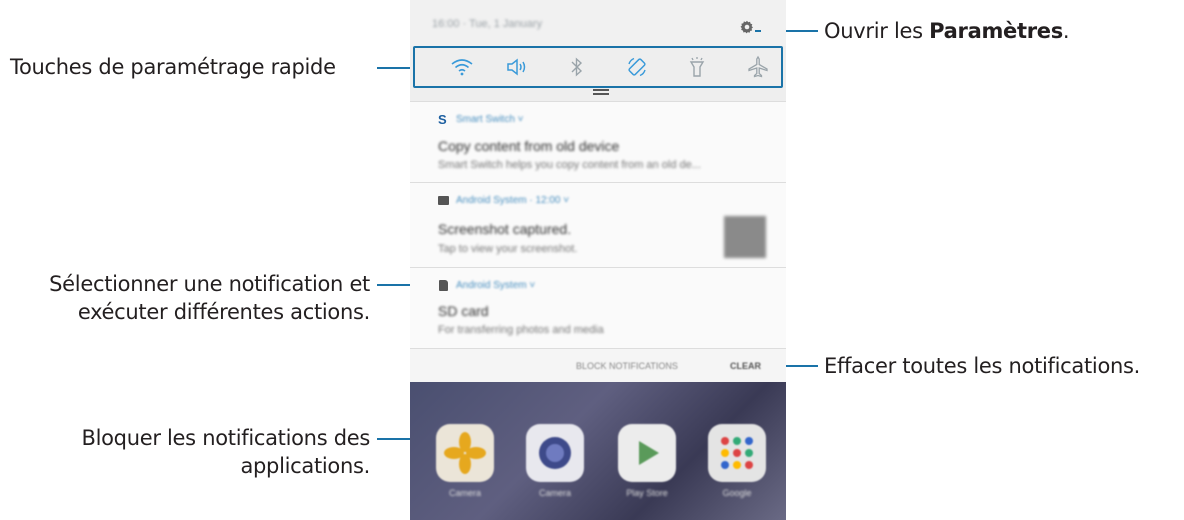  I want to click on notification-title: SD card, so click(463, 311).